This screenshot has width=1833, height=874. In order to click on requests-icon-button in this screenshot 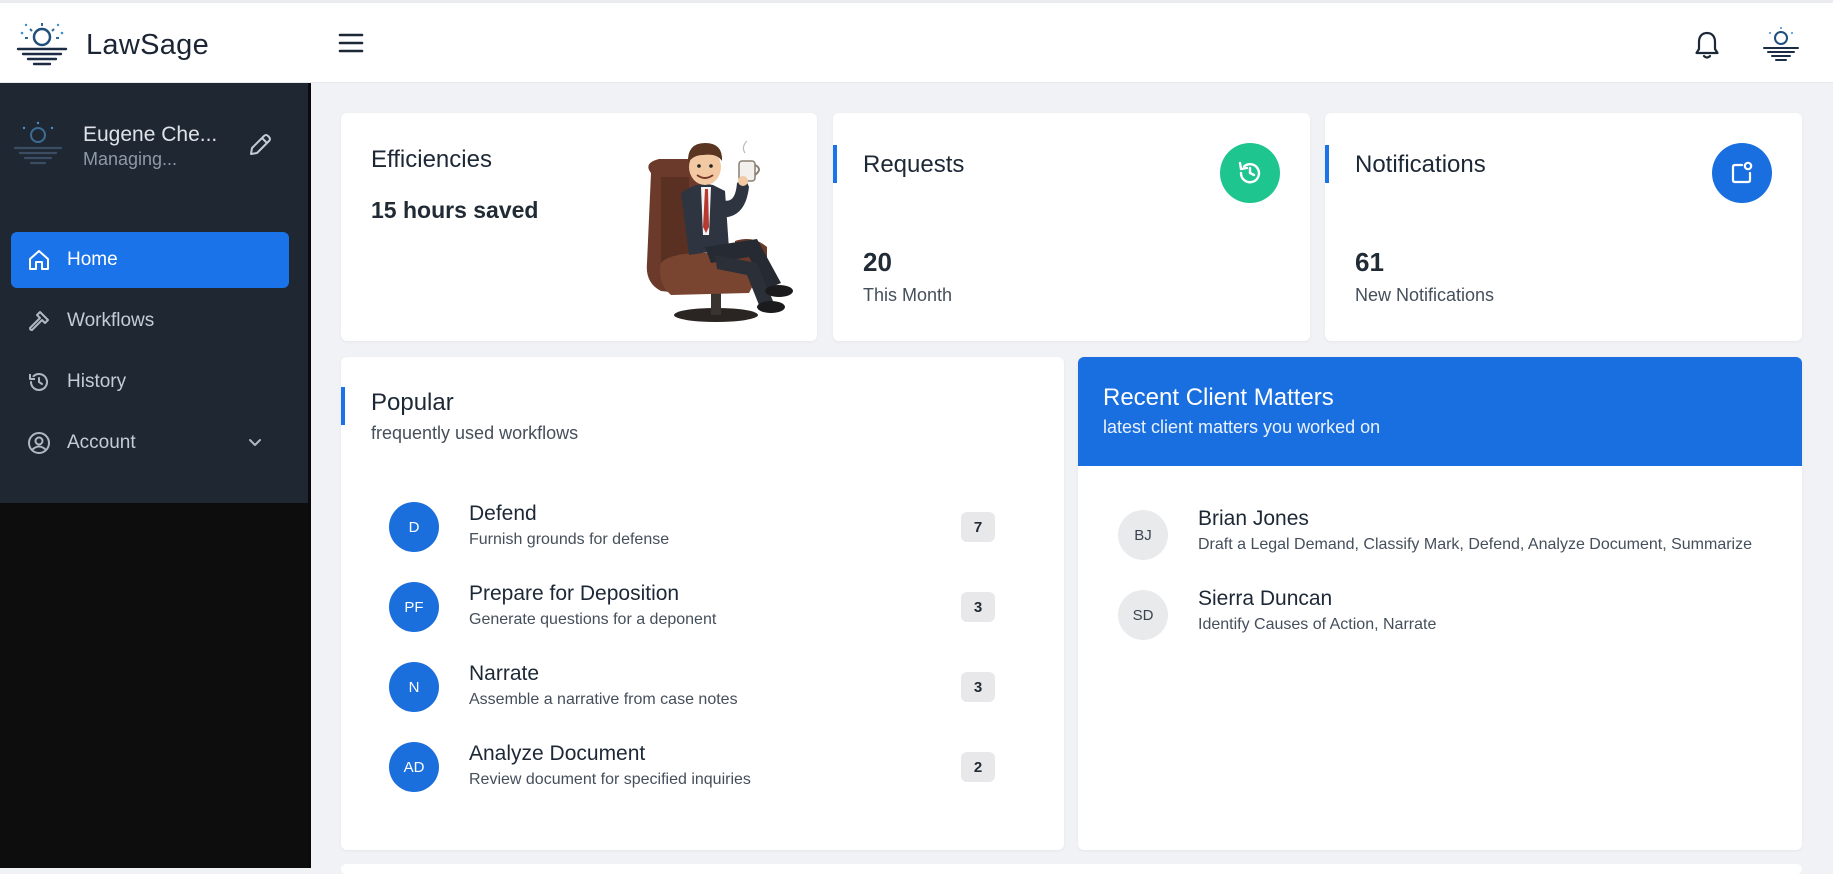, I will do `click(1250, 173)`.